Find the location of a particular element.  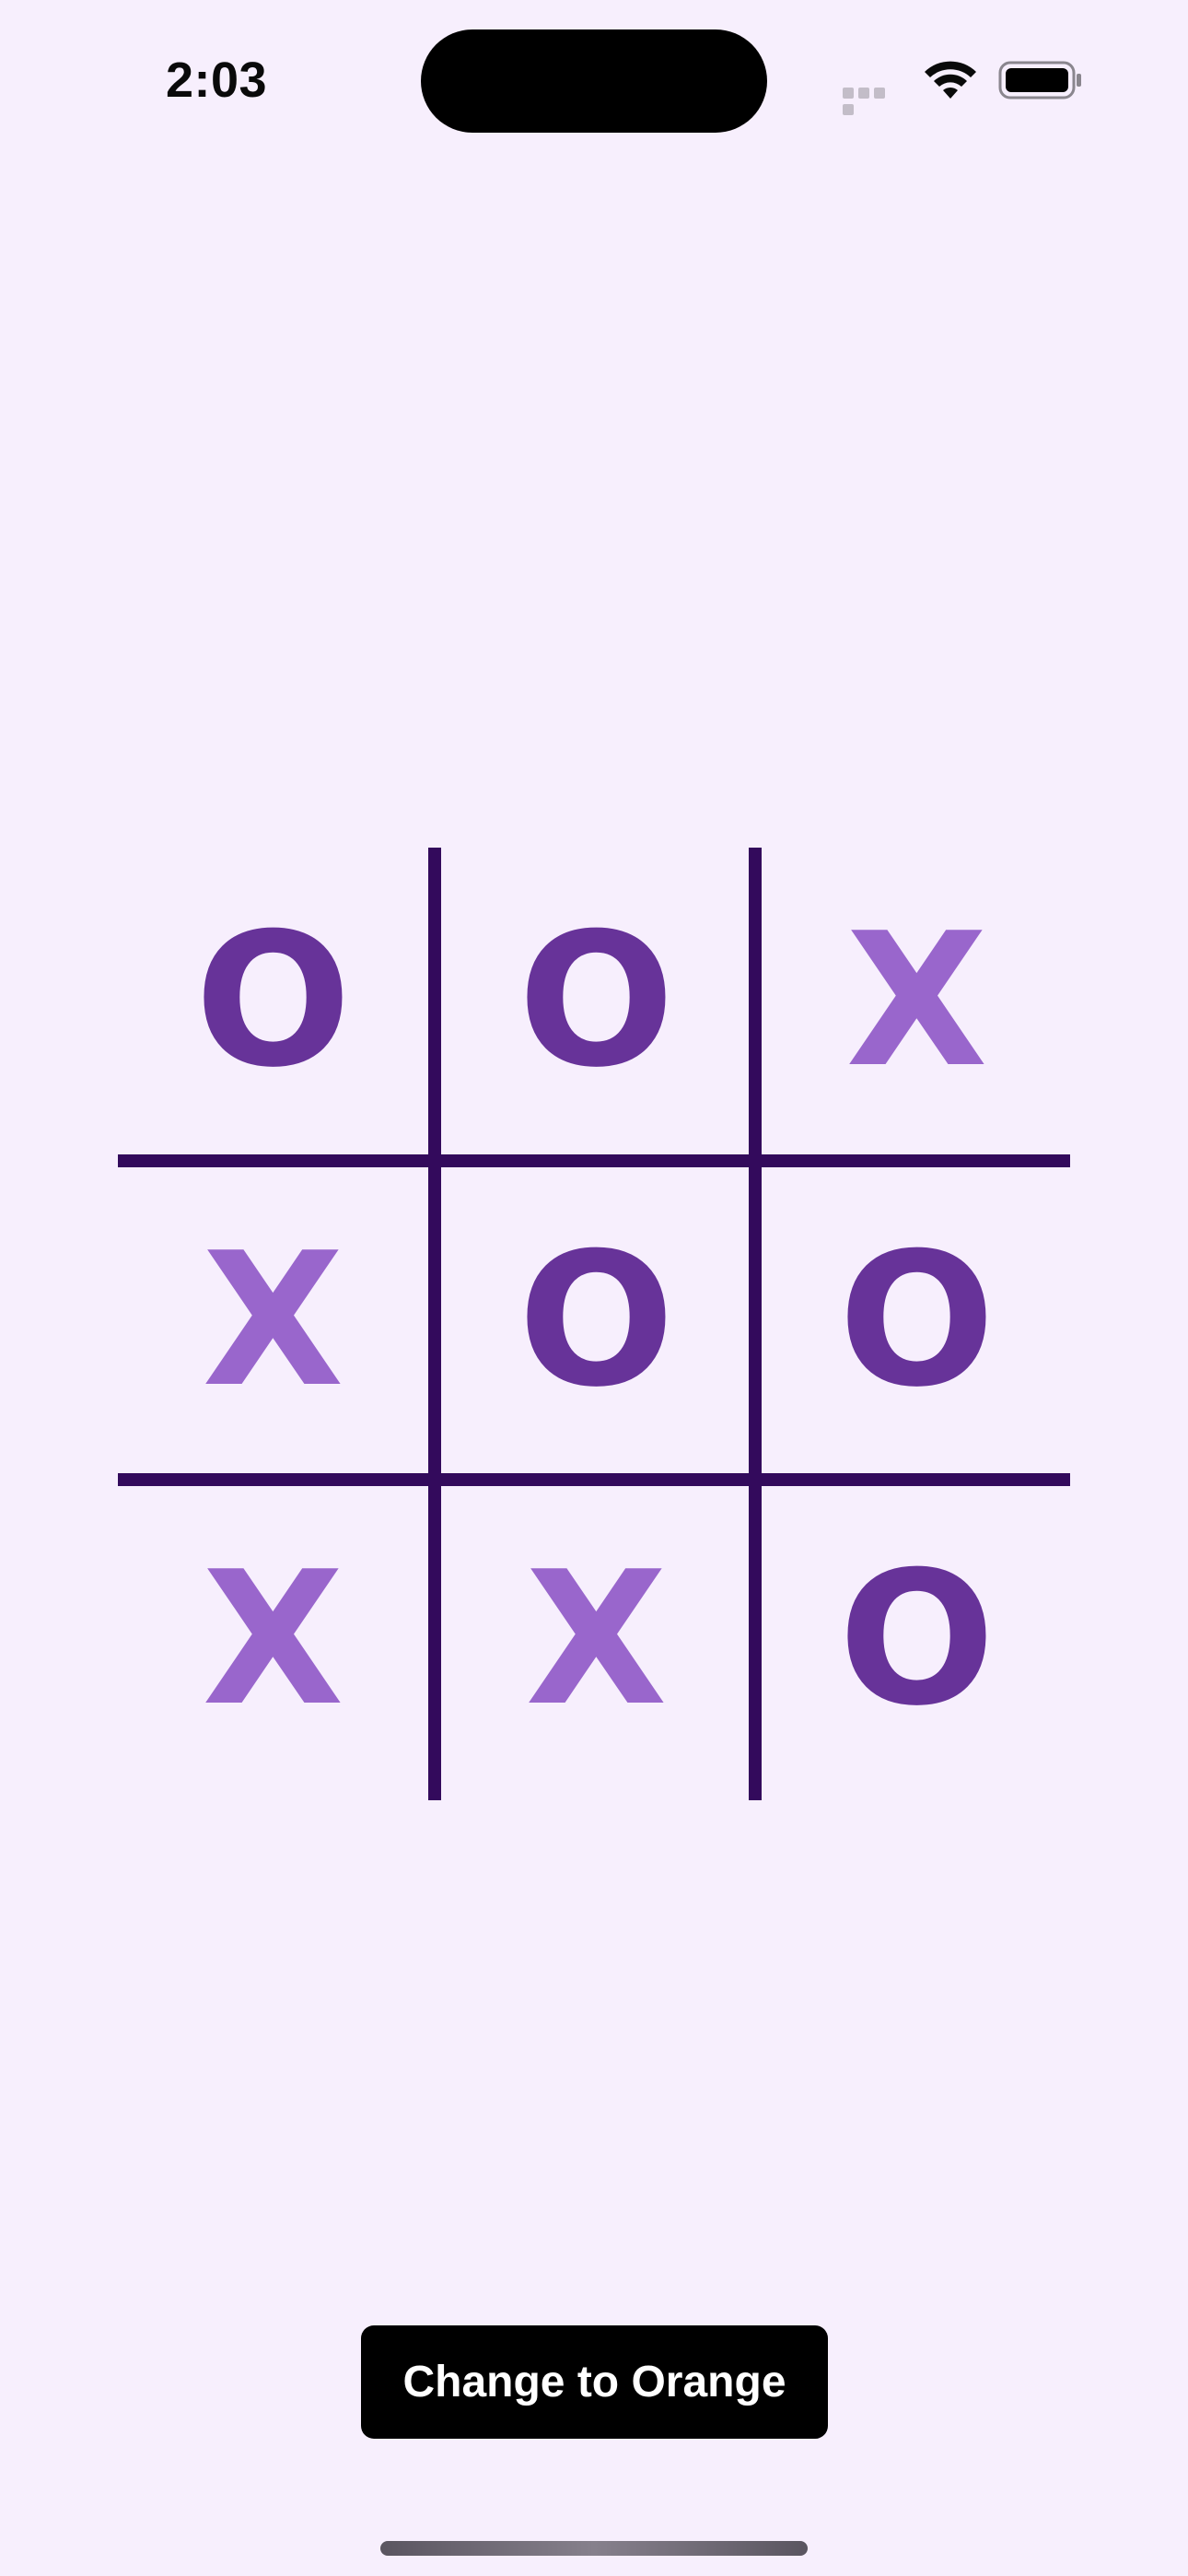

board-cell-0-0: O is located at coordinates (273, 1001).